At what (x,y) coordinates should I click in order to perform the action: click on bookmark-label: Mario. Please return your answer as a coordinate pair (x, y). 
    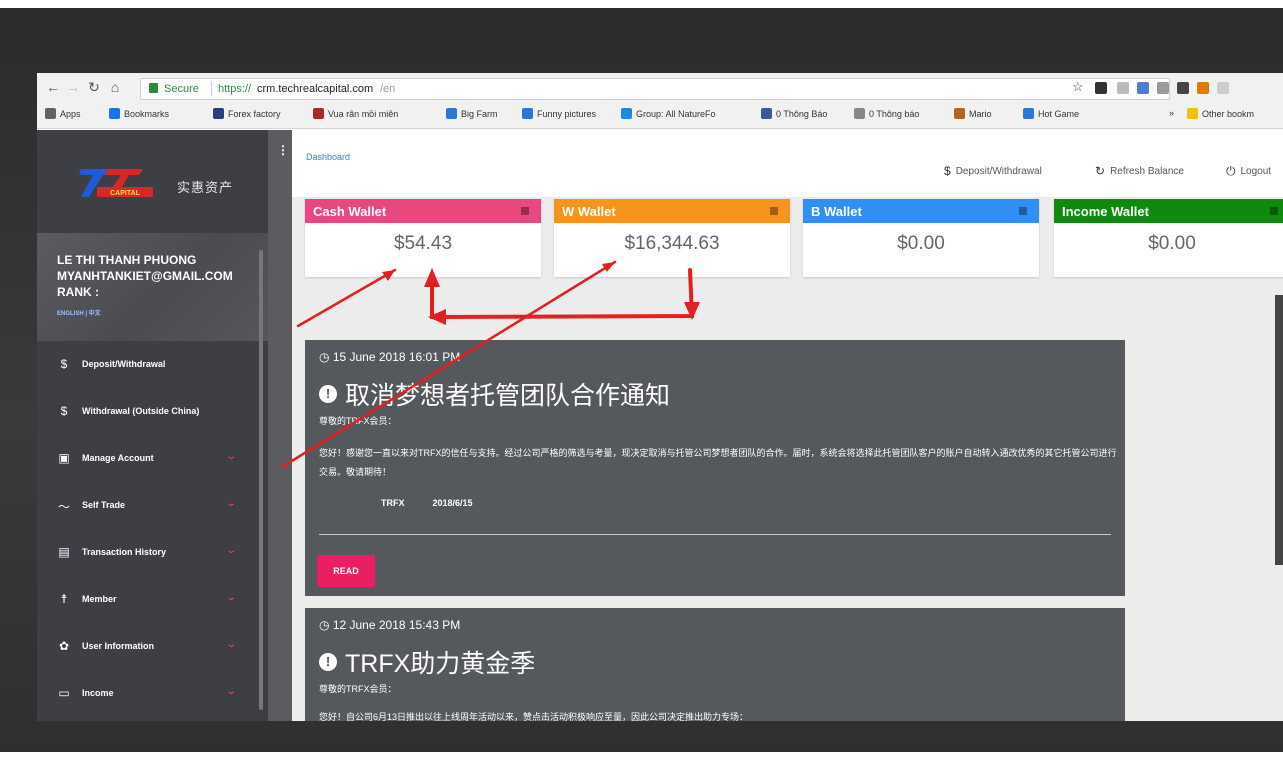
    Looking at the image, I should click on (980, 113).